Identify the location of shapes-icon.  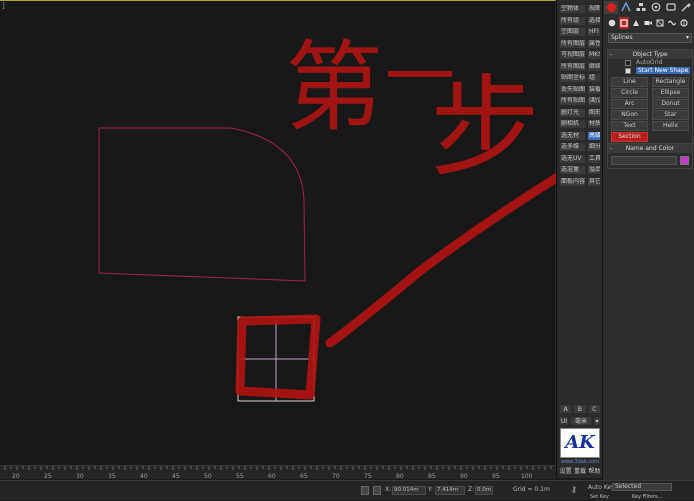
(624, 23).